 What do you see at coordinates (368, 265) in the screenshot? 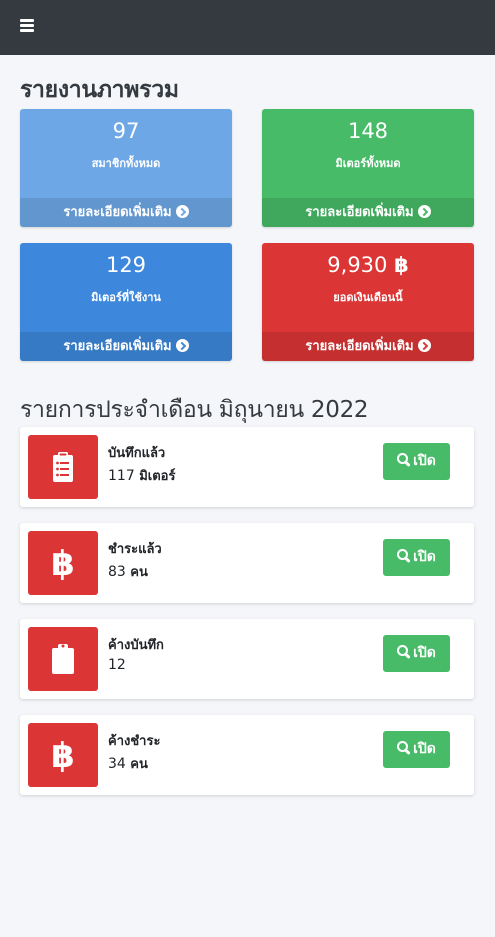
I see `monthly-amount: 9,930 ฿` at bounding box center [368, 265].